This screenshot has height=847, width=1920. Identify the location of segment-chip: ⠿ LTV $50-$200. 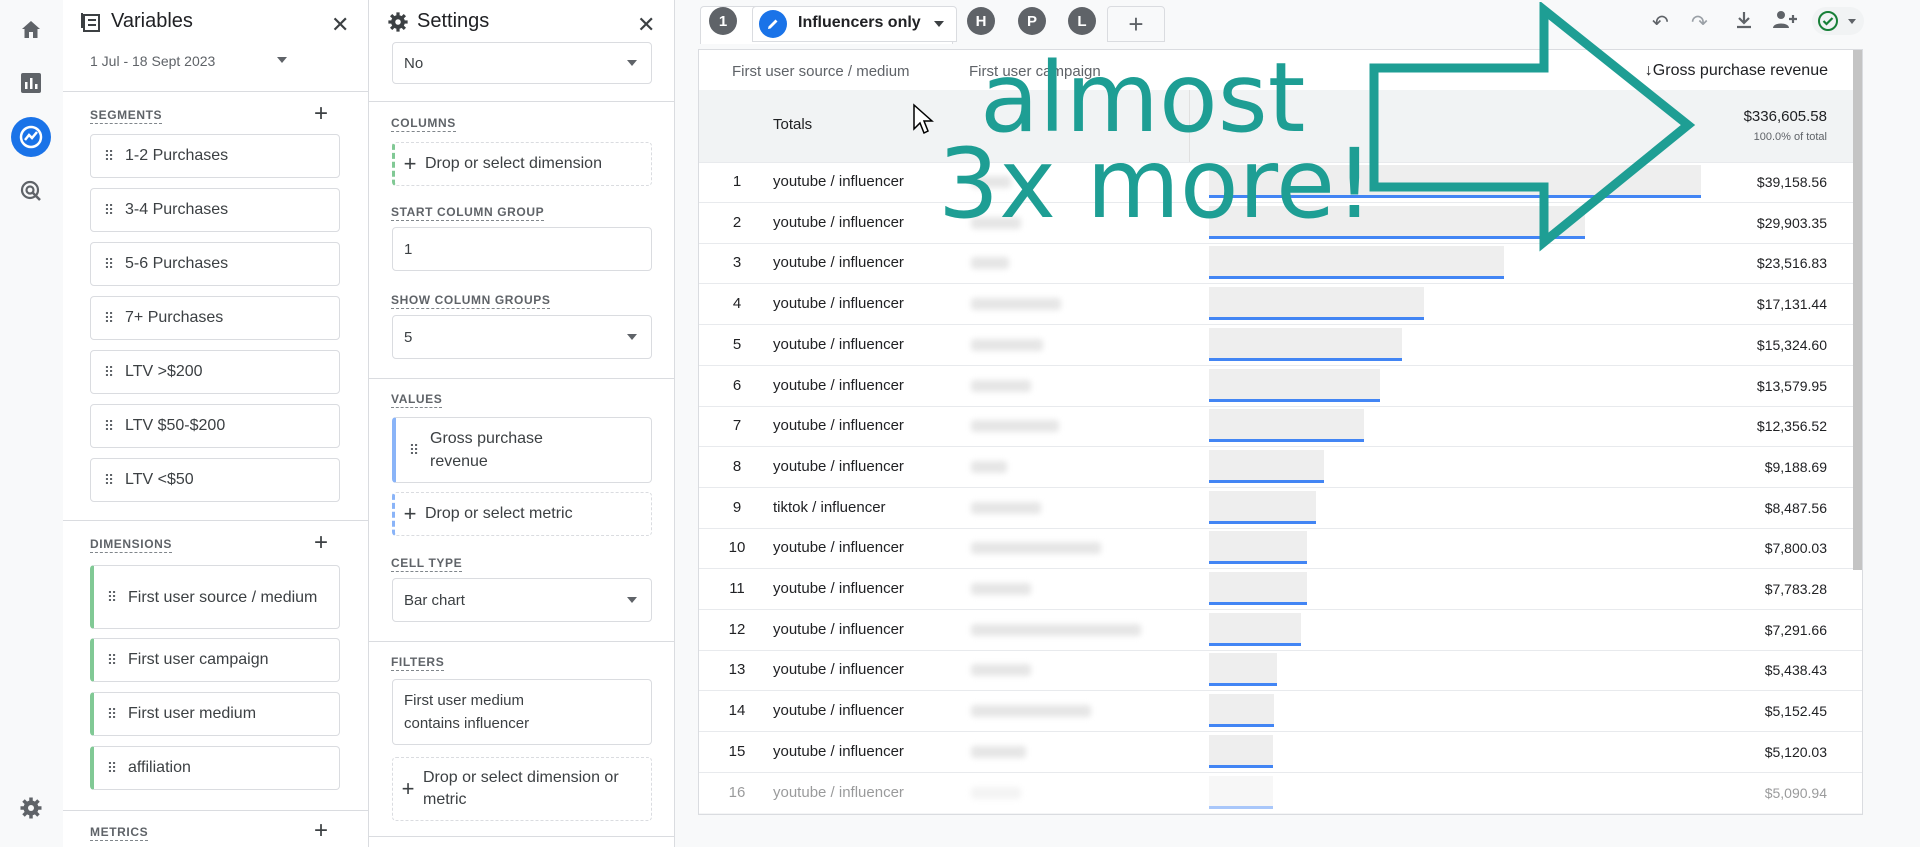
(215, 426).